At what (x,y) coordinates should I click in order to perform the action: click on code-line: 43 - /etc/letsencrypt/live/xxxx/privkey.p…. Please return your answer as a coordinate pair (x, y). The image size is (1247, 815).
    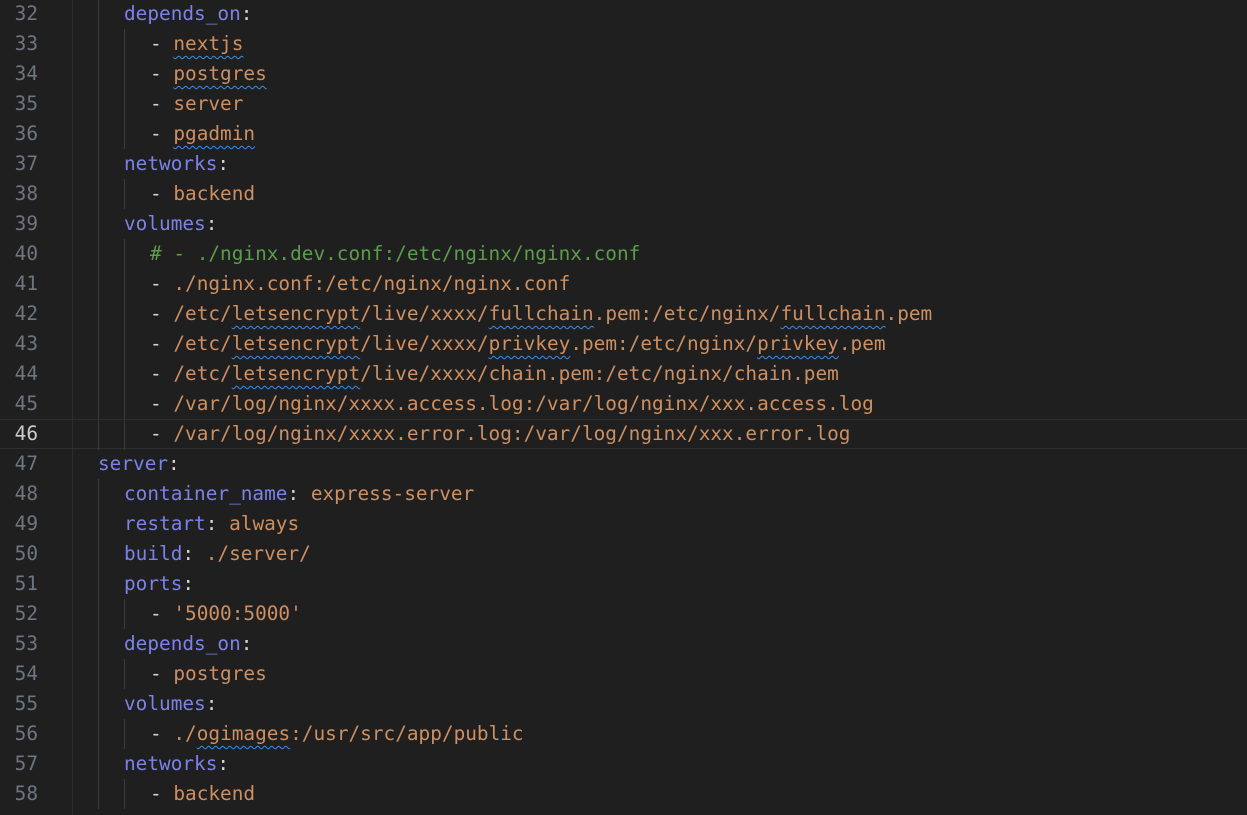
    Looking at the image, I should click on (623, 344).